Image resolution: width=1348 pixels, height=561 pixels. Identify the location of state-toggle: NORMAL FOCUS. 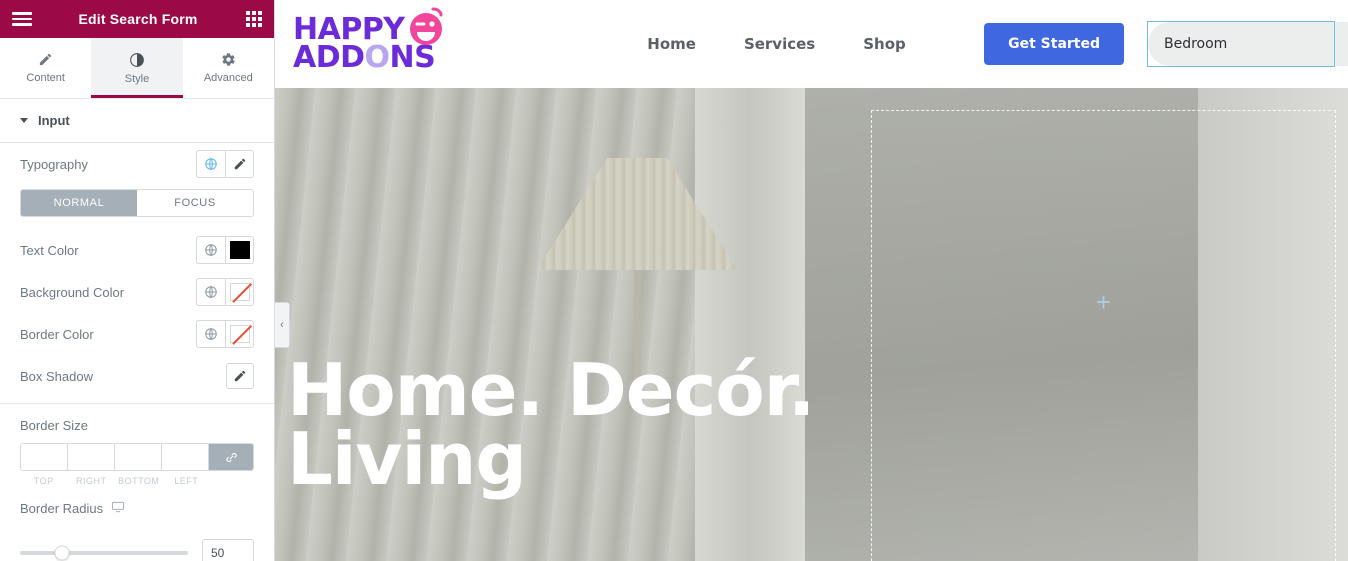
(137, 203).